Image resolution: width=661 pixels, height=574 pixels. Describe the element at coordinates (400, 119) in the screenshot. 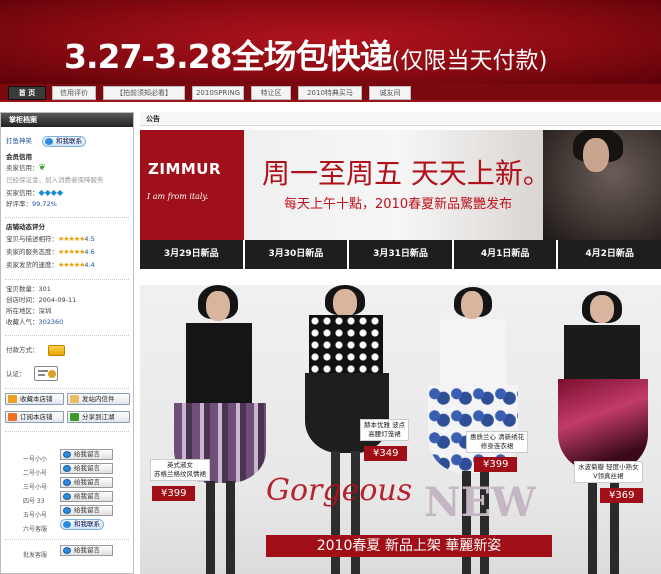

I see `announcement-header: 公告` at that location.